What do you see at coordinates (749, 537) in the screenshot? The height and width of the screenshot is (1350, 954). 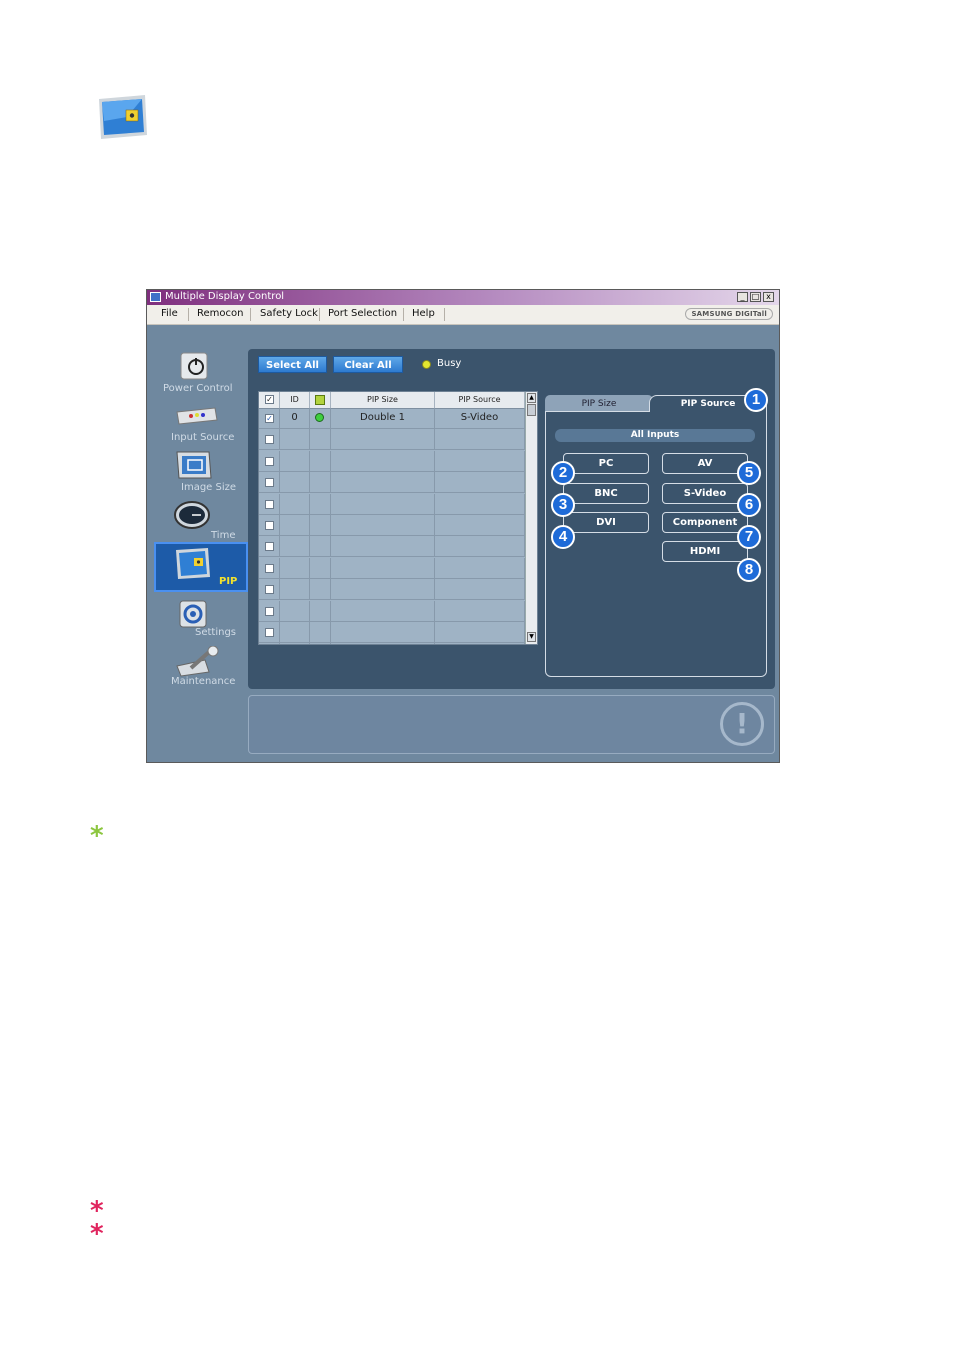 I see `callout-7: 7` at bounding box center [749, 537].